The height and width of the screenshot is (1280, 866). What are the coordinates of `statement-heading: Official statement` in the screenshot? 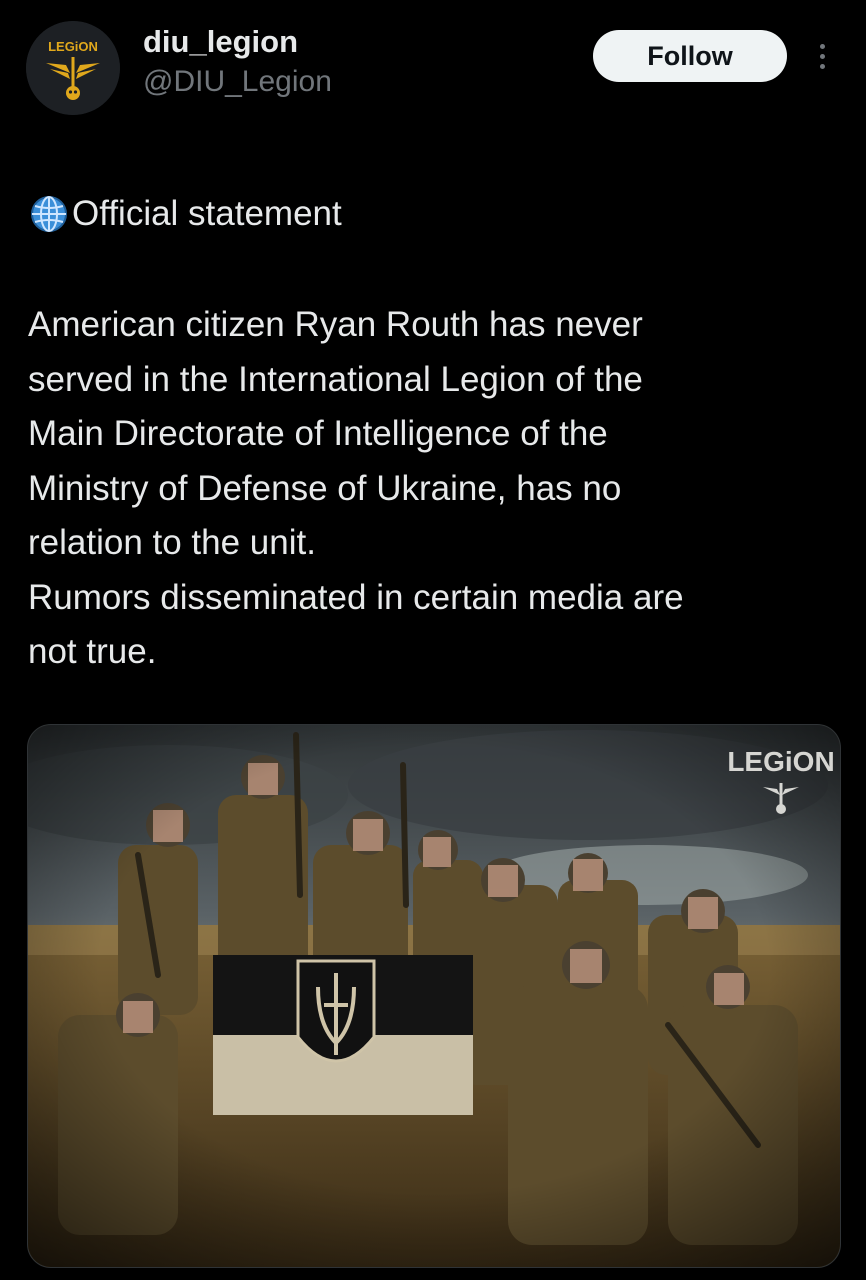 It's located at (428, 214).